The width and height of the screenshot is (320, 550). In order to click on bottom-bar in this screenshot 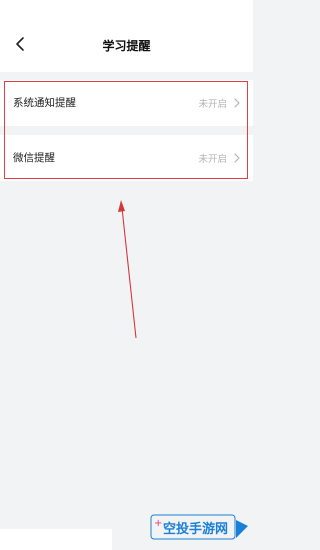, I will do `click(56, 539)`.